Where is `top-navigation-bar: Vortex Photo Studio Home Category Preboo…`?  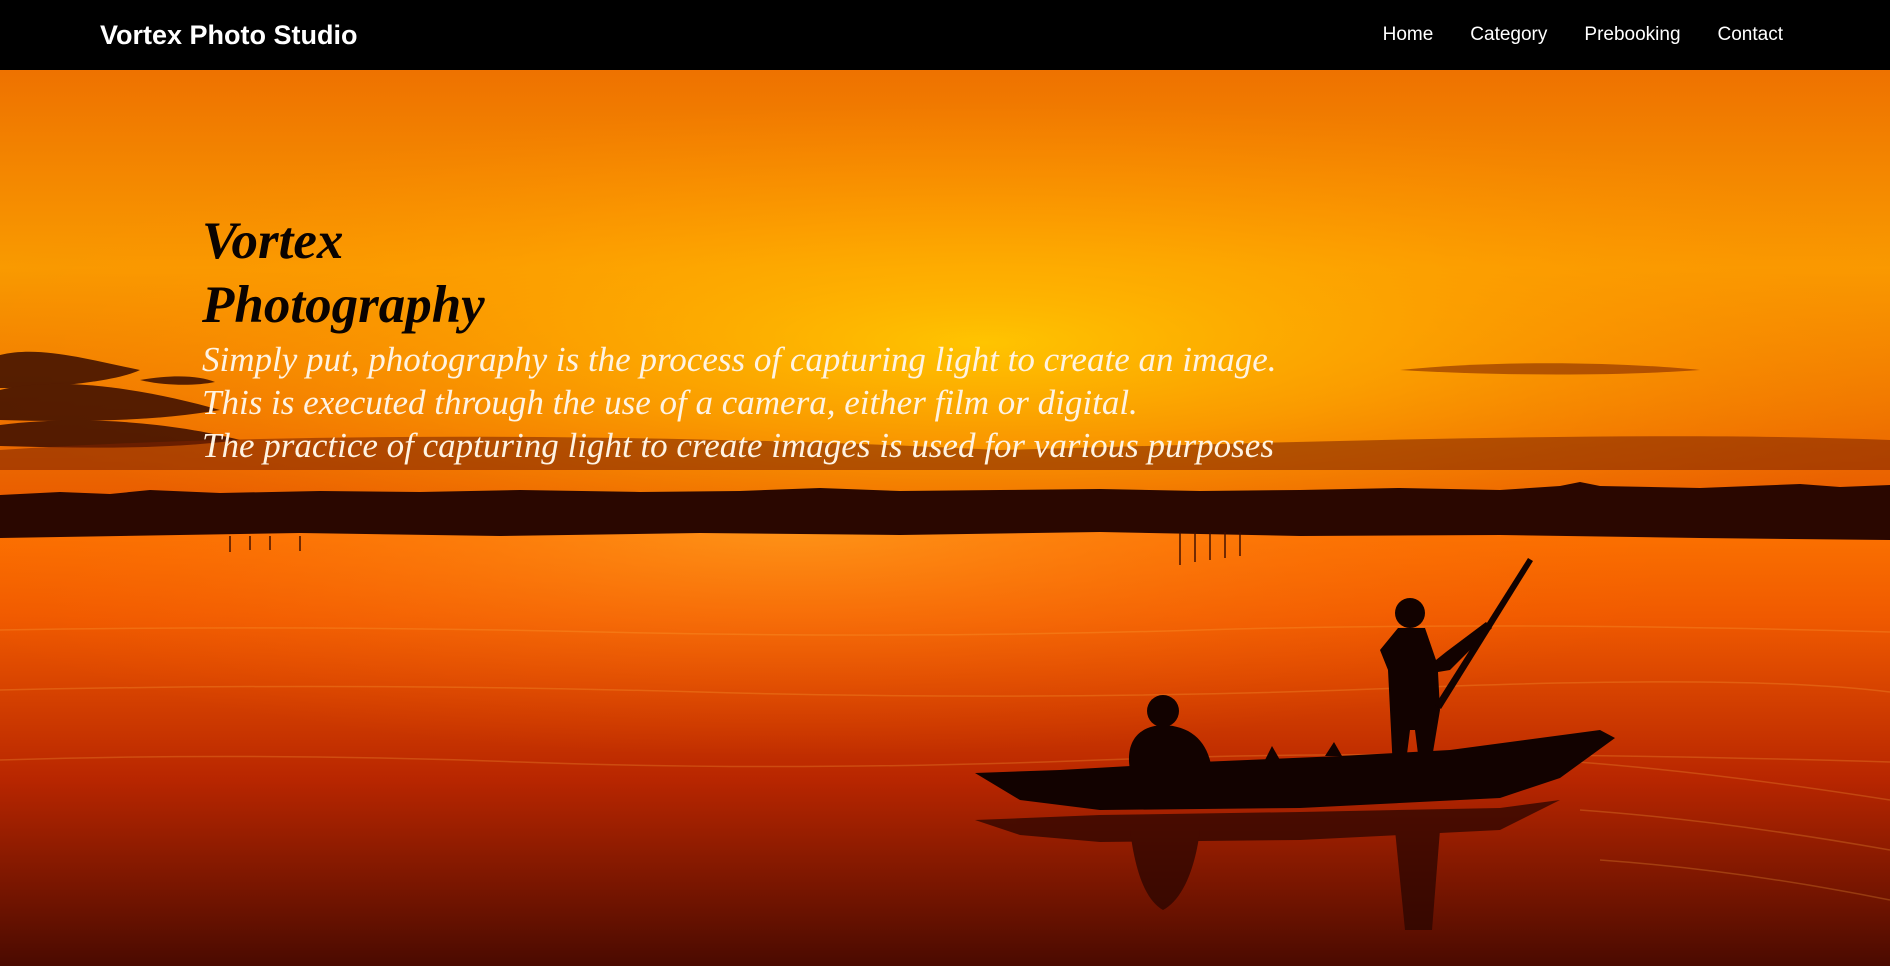
top-navigation-bar: Vortex Photo Studio Home Category Preboo… is located at coordinates (945, 35).